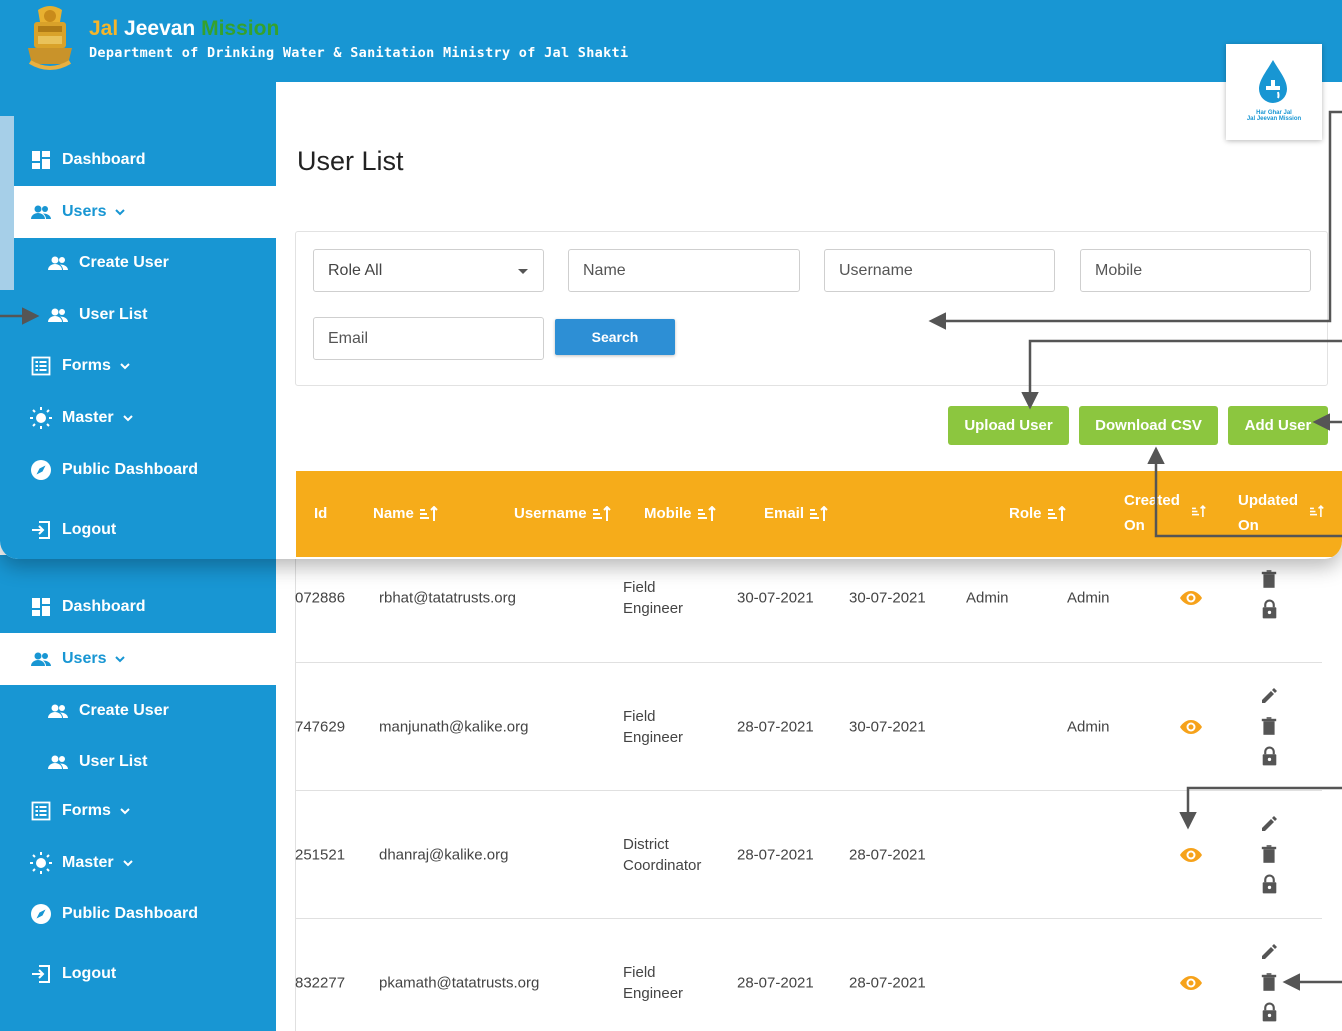 Image resolution: width=1342 pixels, height=1031 pixels. Describe the element at coordinates (444, 854) in the screenshot. I see `cell-email: dhanraj@kalike.org` at that location.